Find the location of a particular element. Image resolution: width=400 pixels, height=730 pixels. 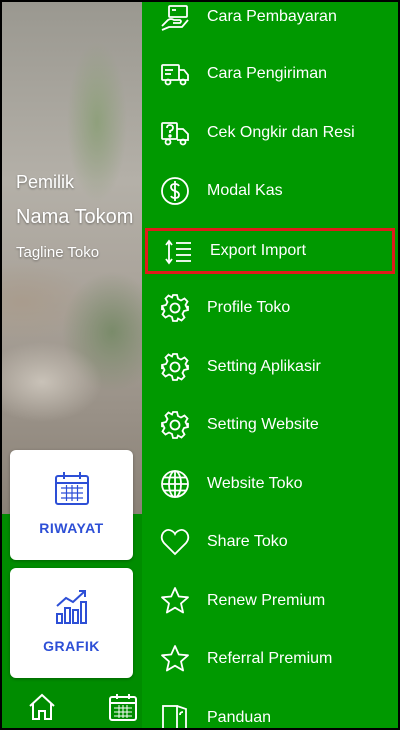

menu-item-cek-ongkir: Cek Ongkir dan Resi is located at coordinates (267, 133).